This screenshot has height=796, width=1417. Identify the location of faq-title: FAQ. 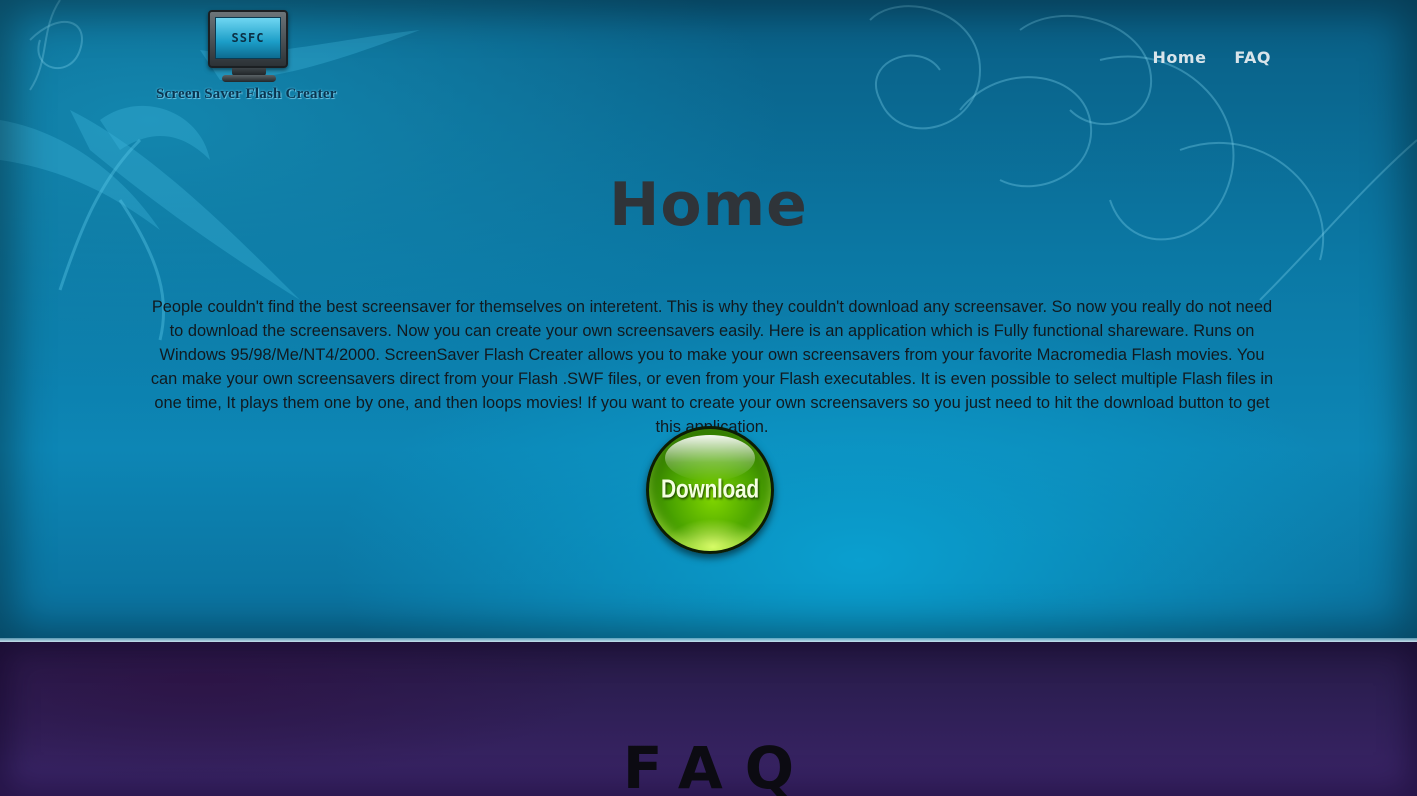
(719, 765).